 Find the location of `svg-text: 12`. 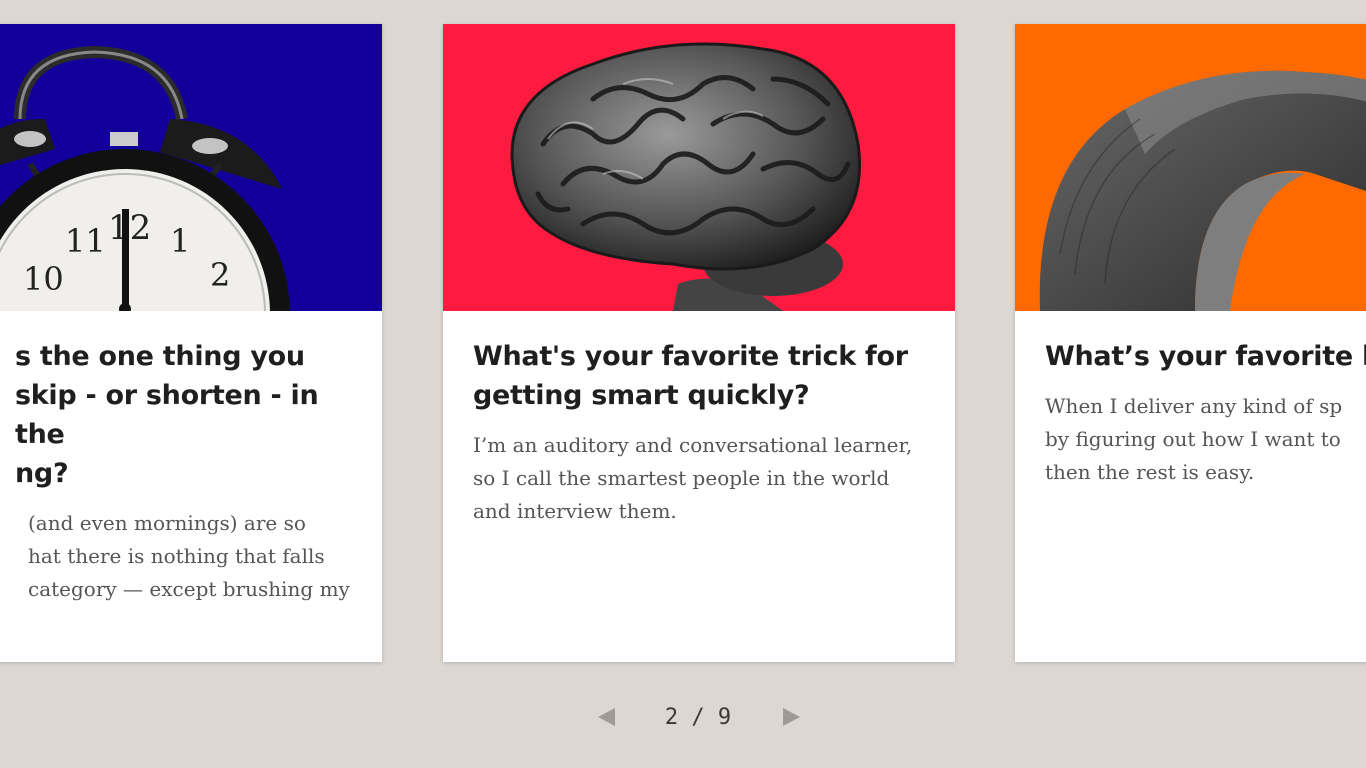

svg-text: 12 is located at coordinates (129, 228).